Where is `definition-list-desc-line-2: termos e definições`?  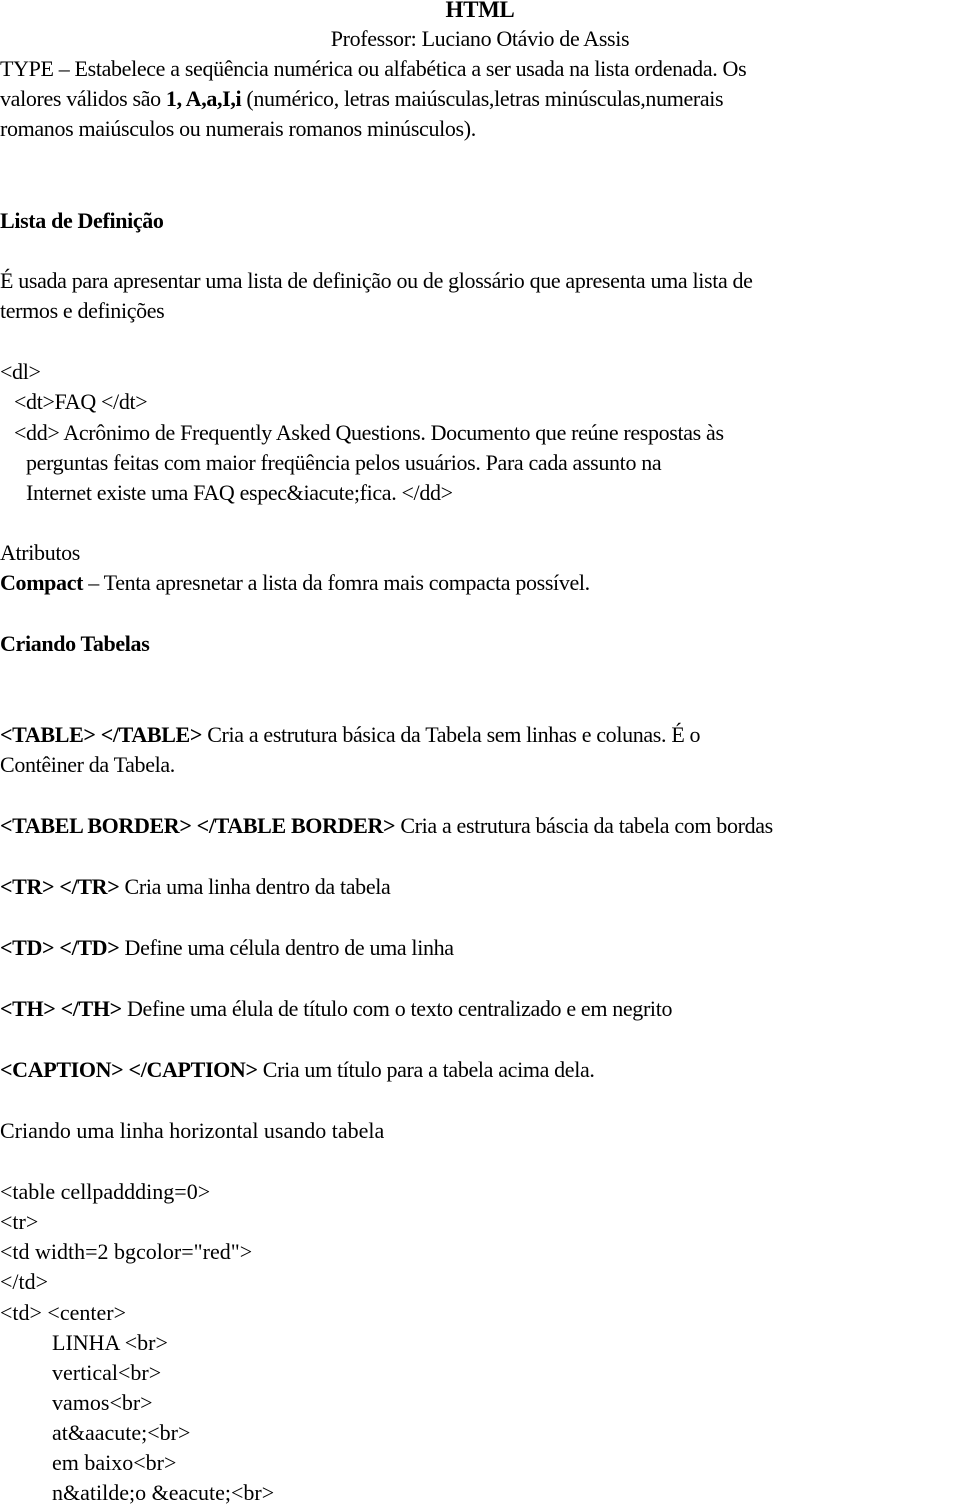
definition-list-desc-line-2: termos e definições is located at coordinates (82, 310).